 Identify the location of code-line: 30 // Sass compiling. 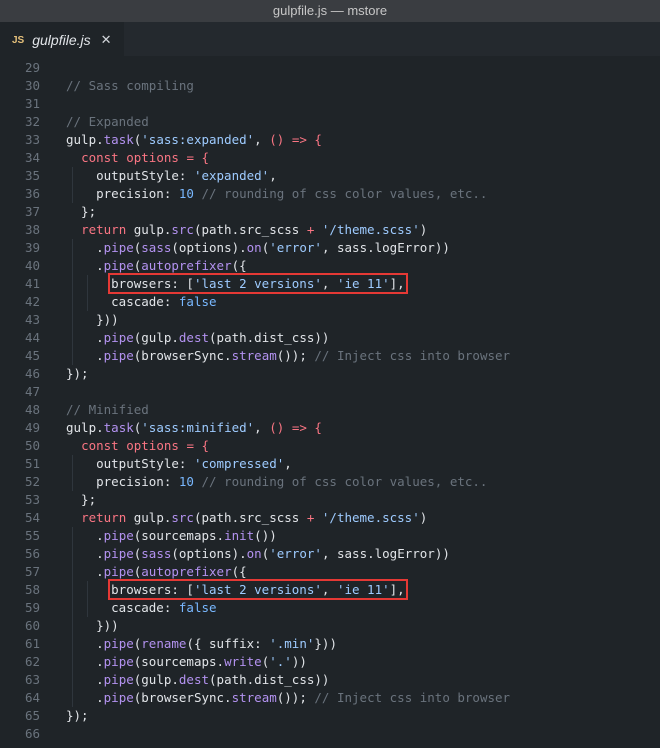
(330, 86).